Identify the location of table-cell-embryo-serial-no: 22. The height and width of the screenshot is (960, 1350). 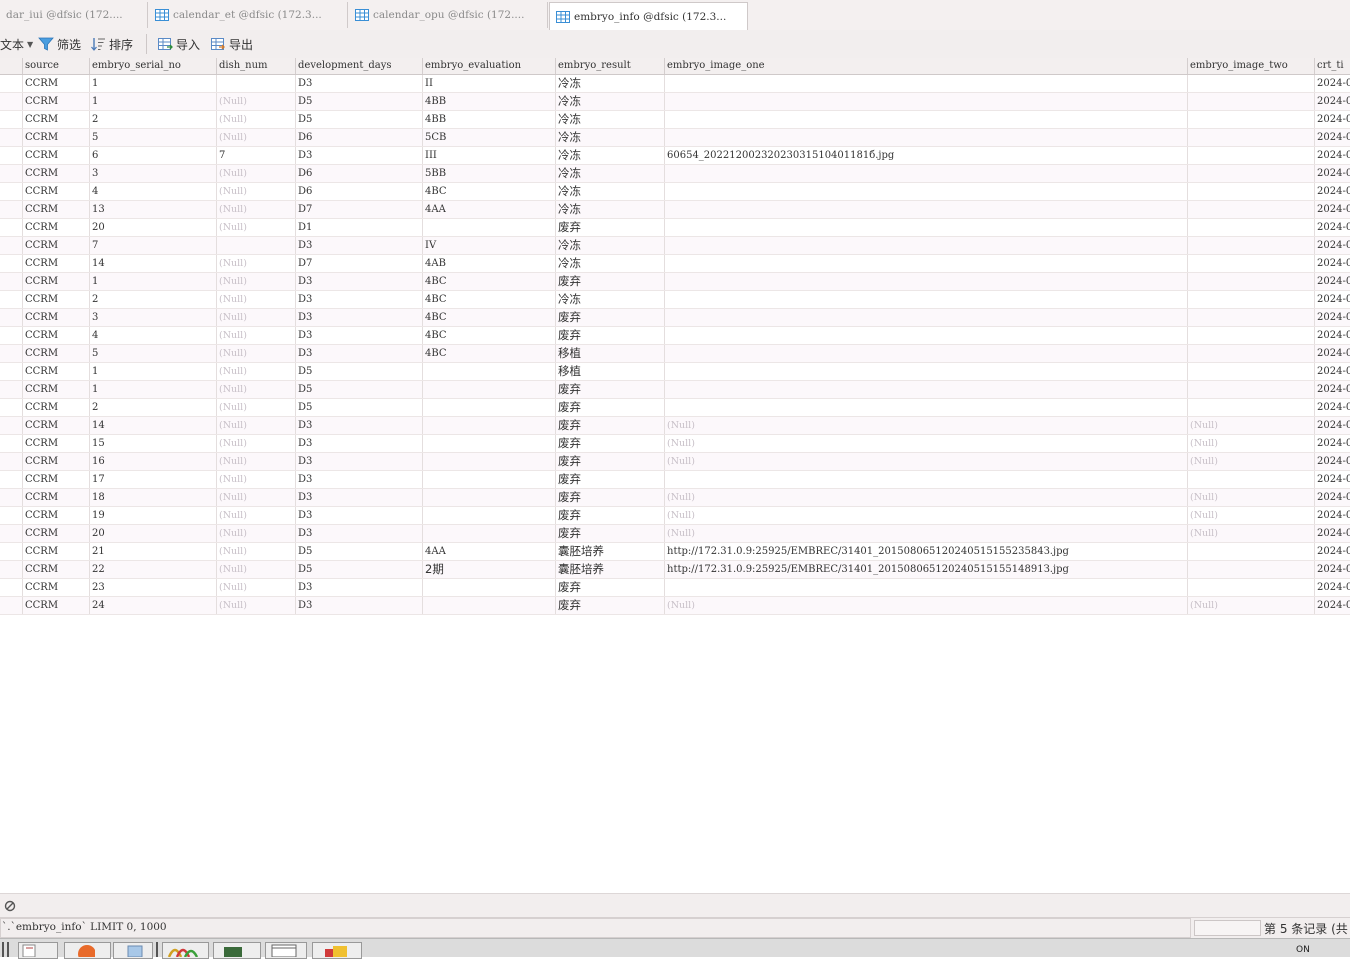
(153, 569).